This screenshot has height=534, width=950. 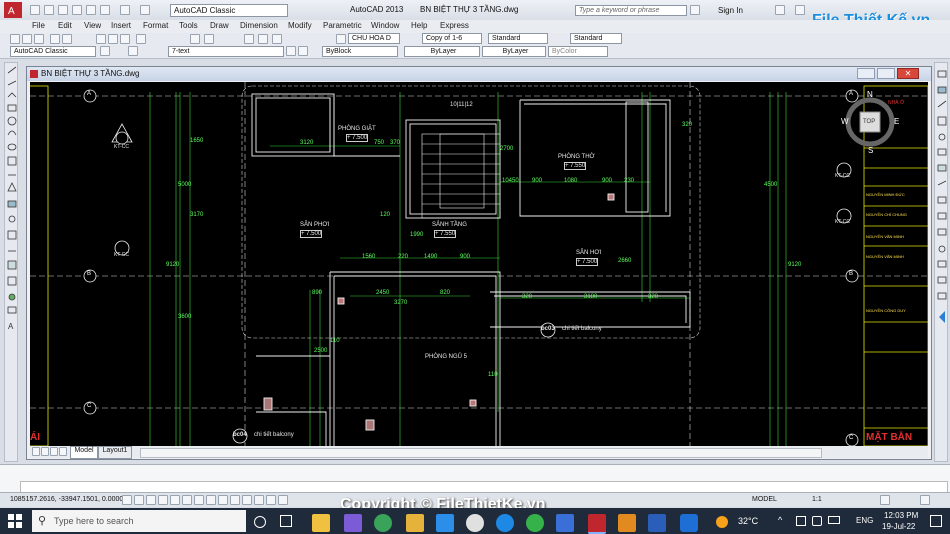 What do you see at coordinates (730, 10) in the screenshot?
I see `signin-button: Sign In` at bounding box center [730, 10].